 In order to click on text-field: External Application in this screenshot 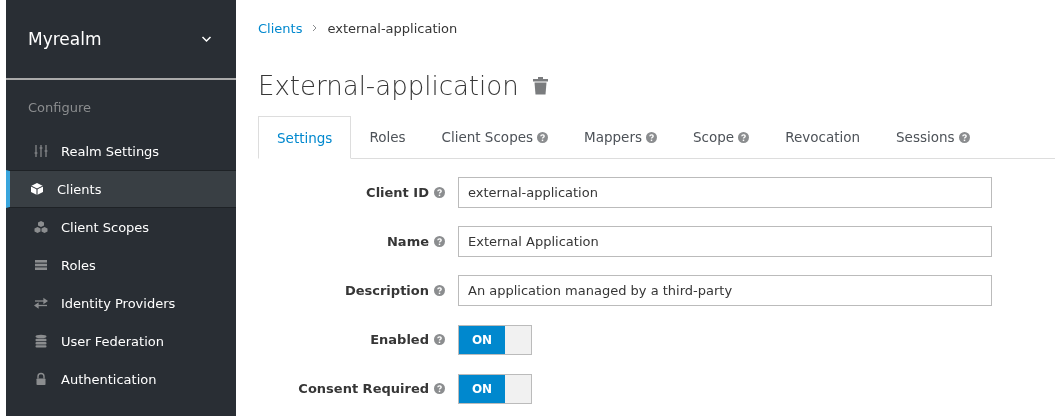, I will do `click(725, 241)`.